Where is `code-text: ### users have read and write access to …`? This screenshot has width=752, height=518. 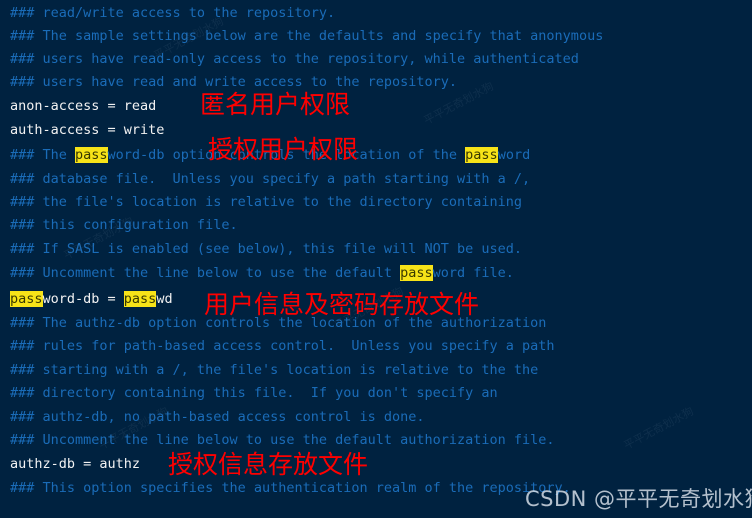
code-text: ### users have read and write access to … is located at coordinates (234, 82).